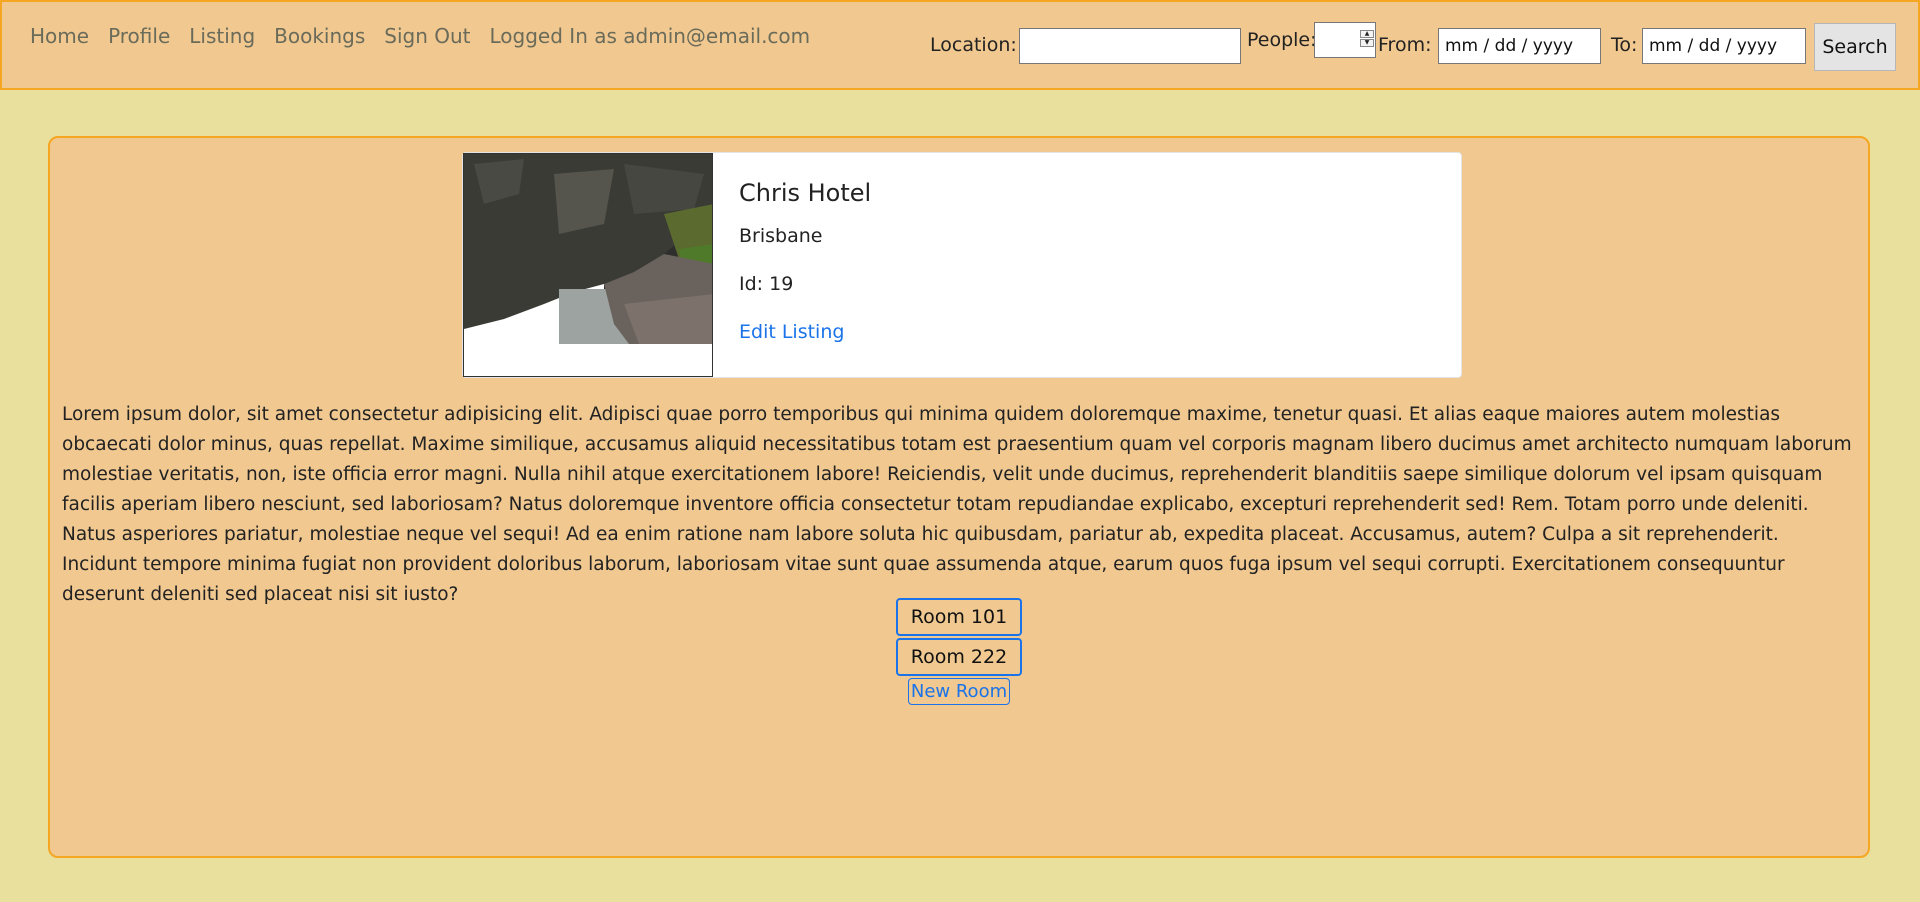 This screenshot has width=1920, height=902. What do you see at coordinates (222, 36) in the screenshot?
I see `nav-listing-link: Listing` at bounding box center [222, 36].